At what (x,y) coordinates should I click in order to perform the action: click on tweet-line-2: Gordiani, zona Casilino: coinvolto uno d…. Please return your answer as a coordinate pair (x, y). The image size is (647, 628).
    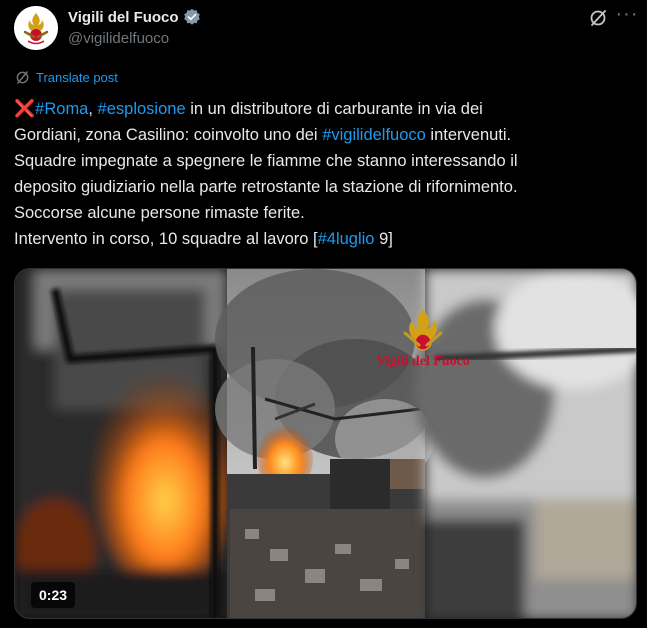
    Looking at the image, I should click on (324, 135).